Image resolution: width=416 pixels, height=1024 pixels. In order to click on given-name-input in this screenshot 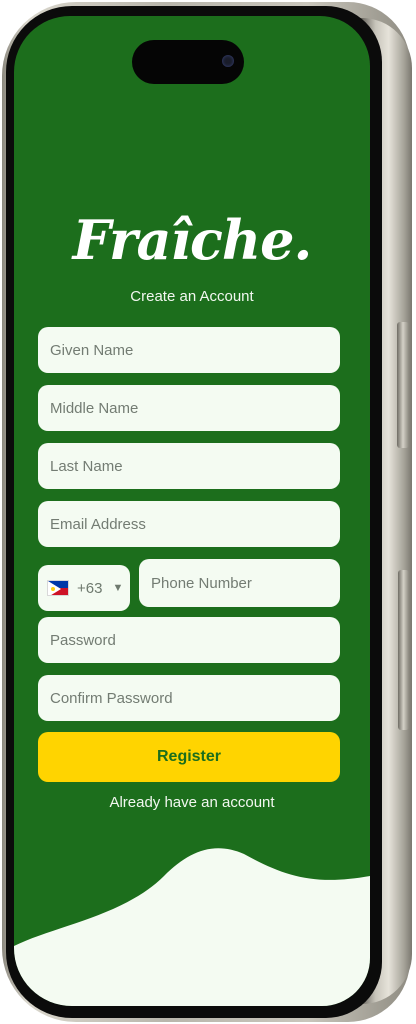, I will do `click(189, 350)`.